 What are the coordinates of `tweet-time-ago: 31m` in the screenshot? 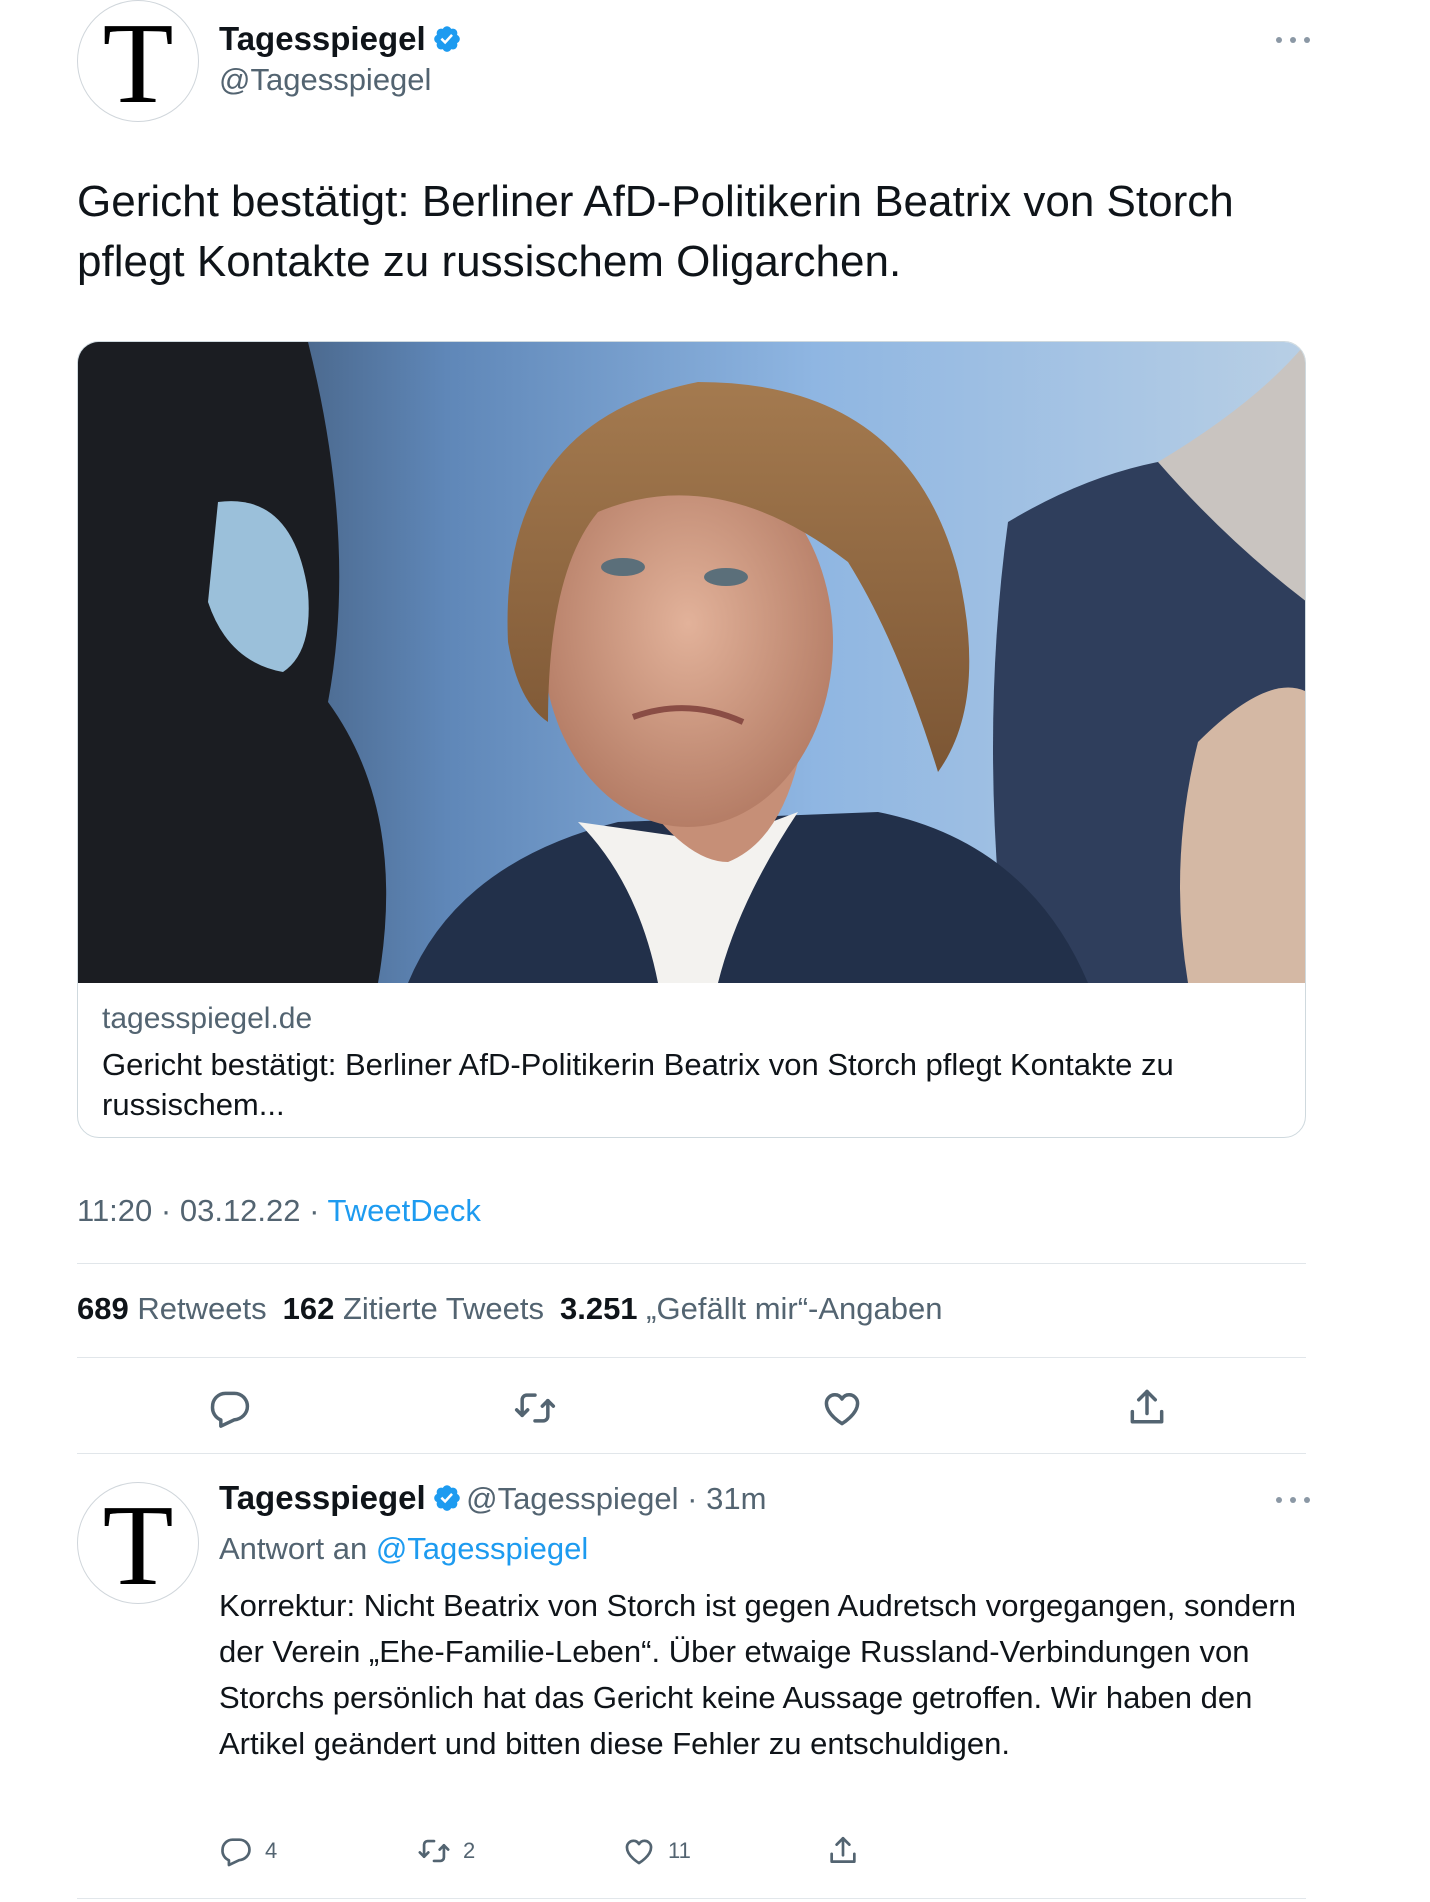 It's located at (736, 1498).